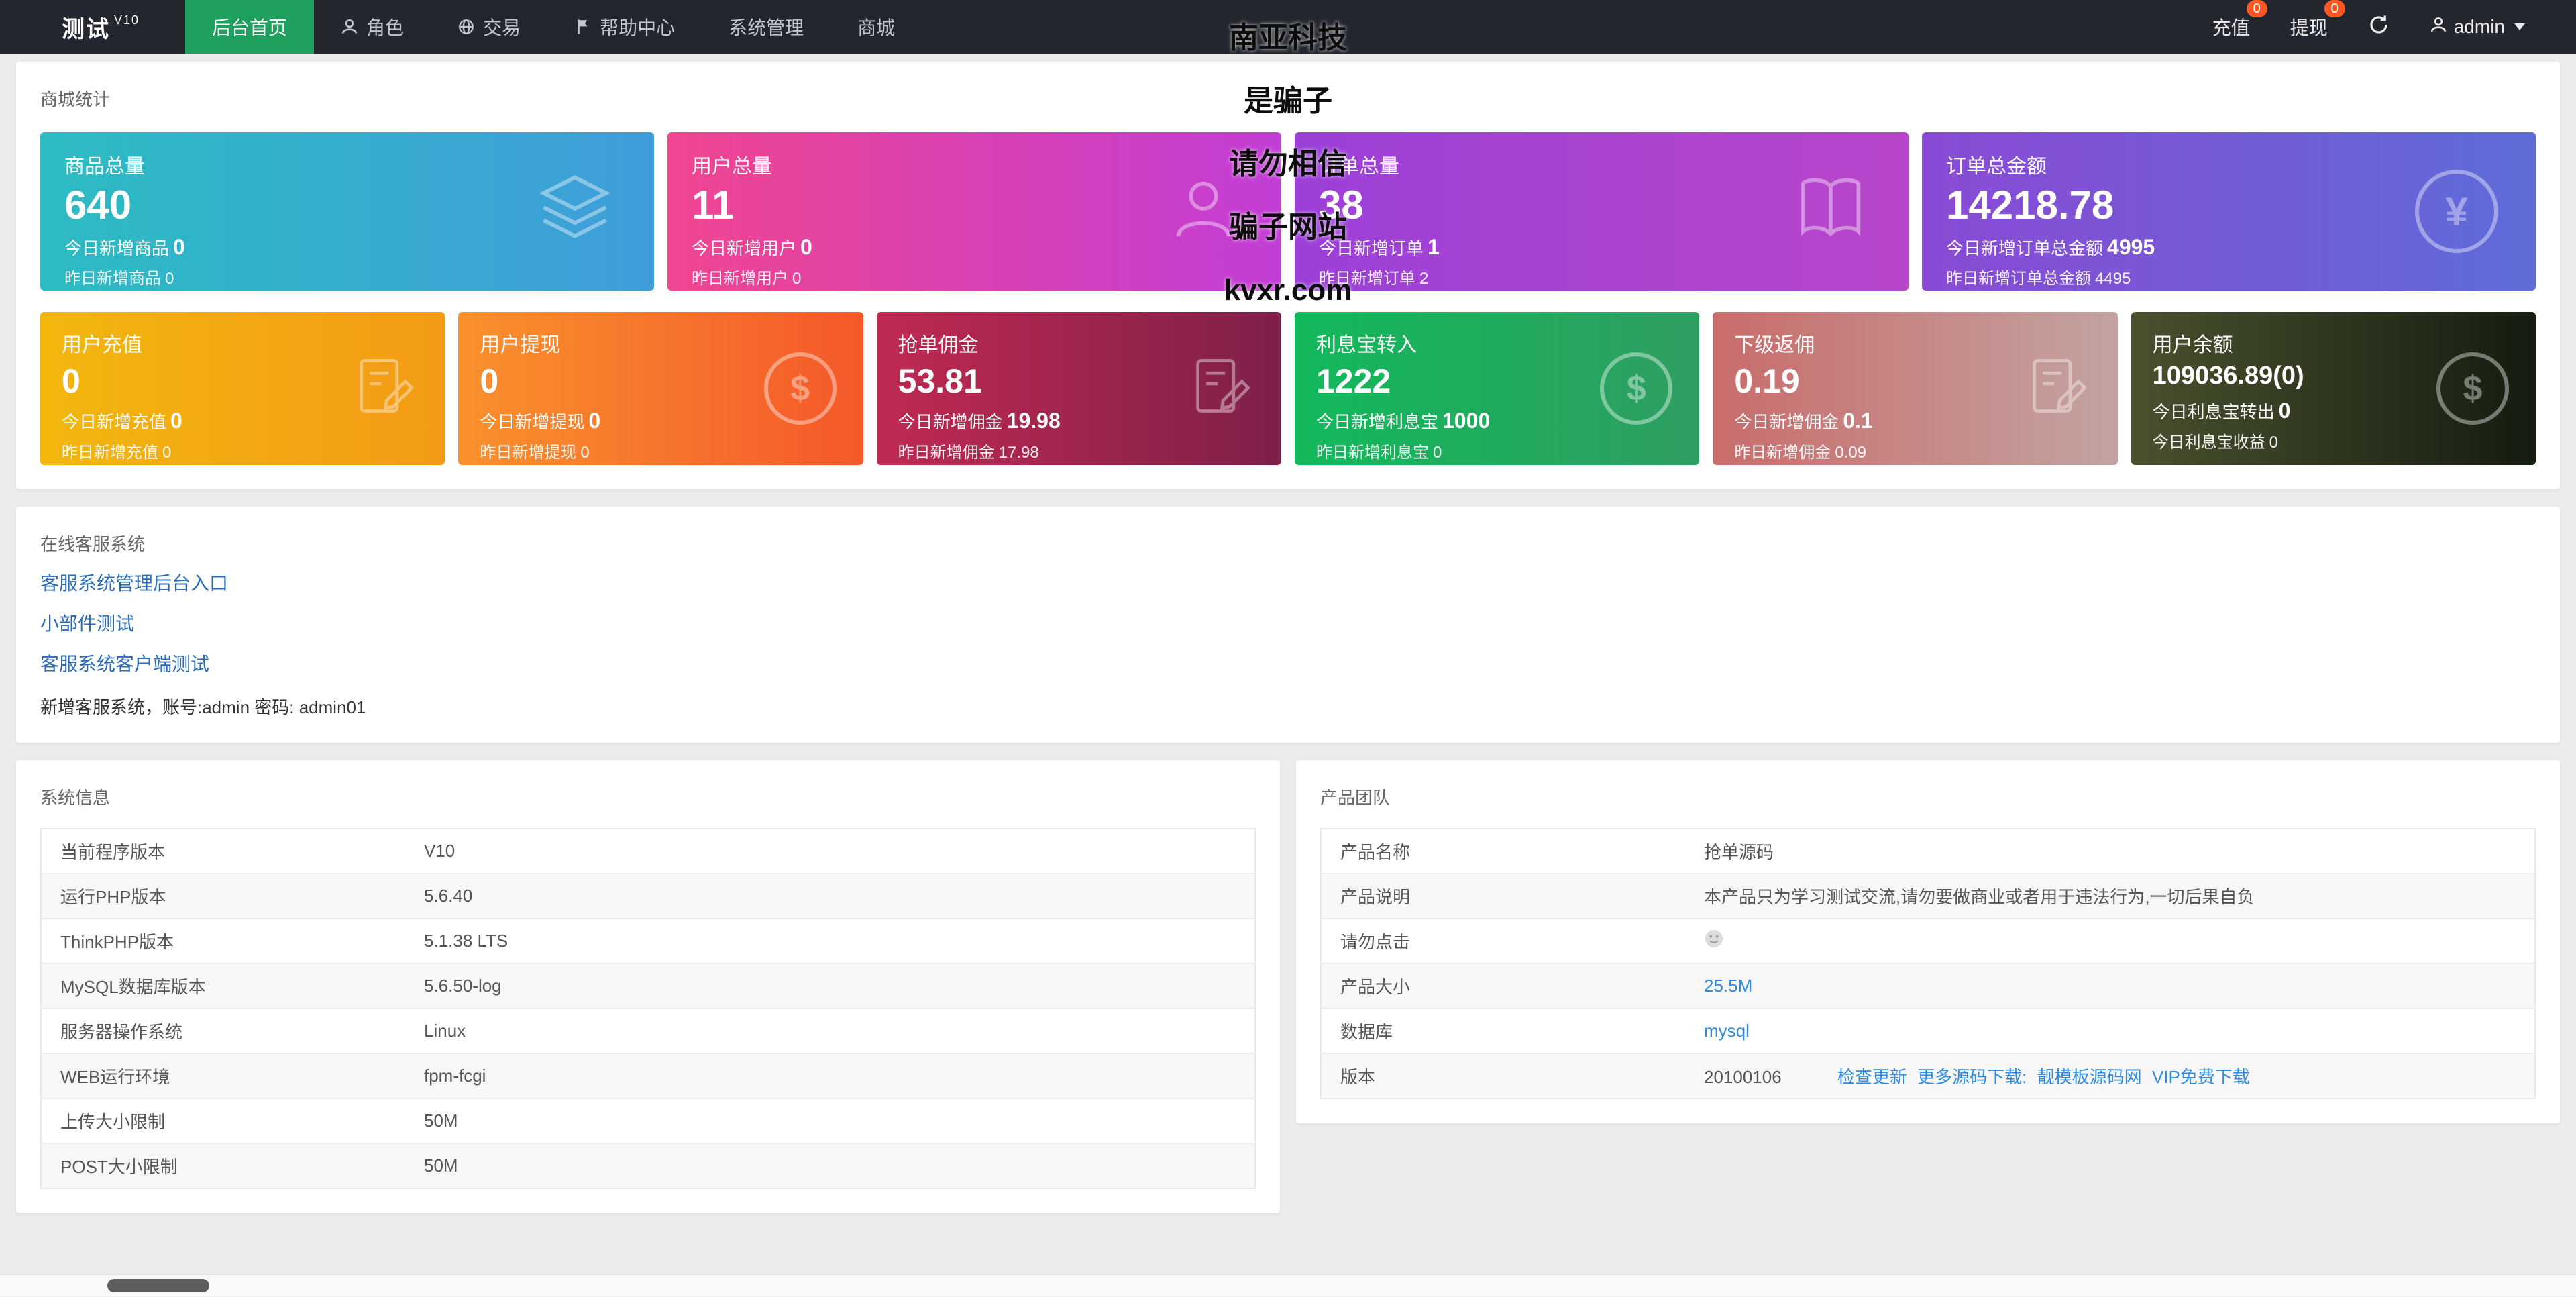 This screenshot has height=1297, width=2576. I want to click on withdraw-badge: 0, so click(2334, 8).